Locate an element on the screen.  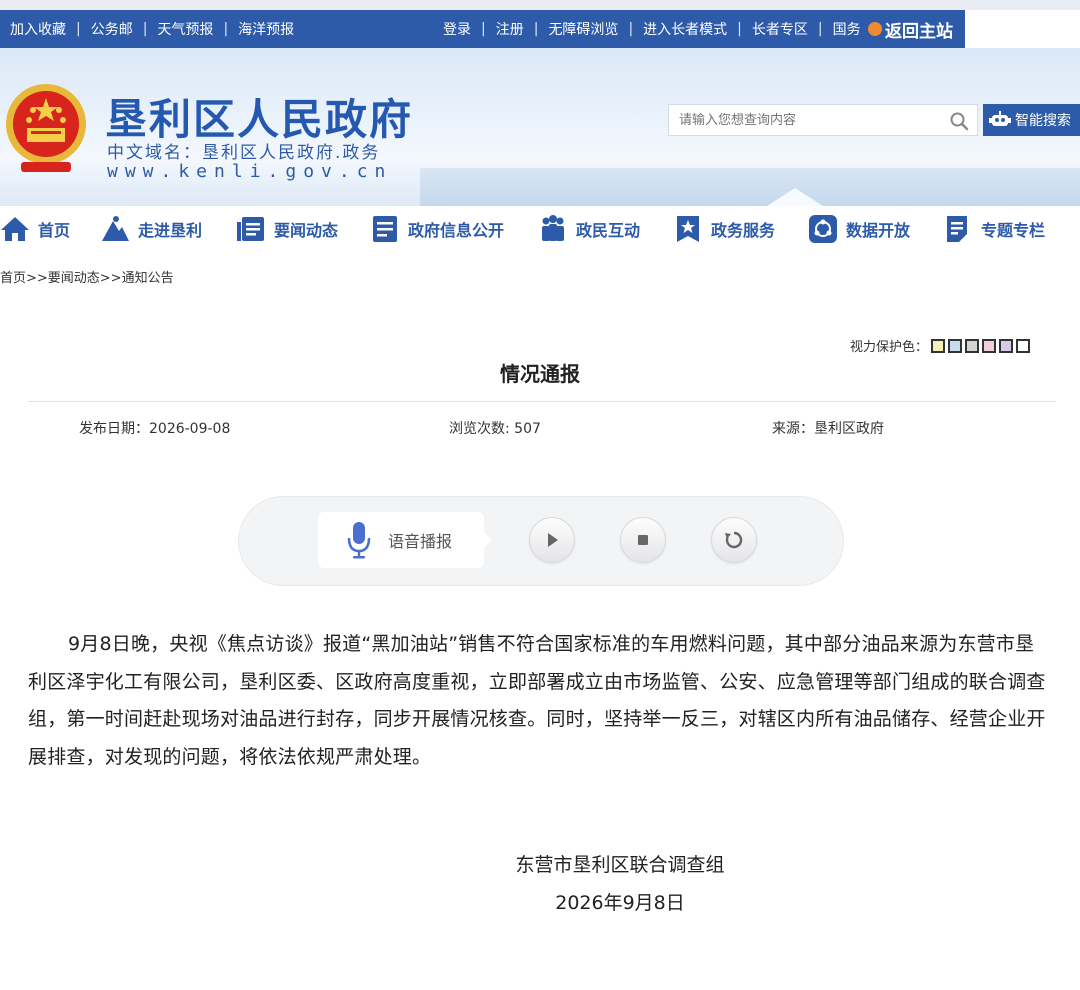
article-title: 情况通报 is located at coordinates (540, 374).